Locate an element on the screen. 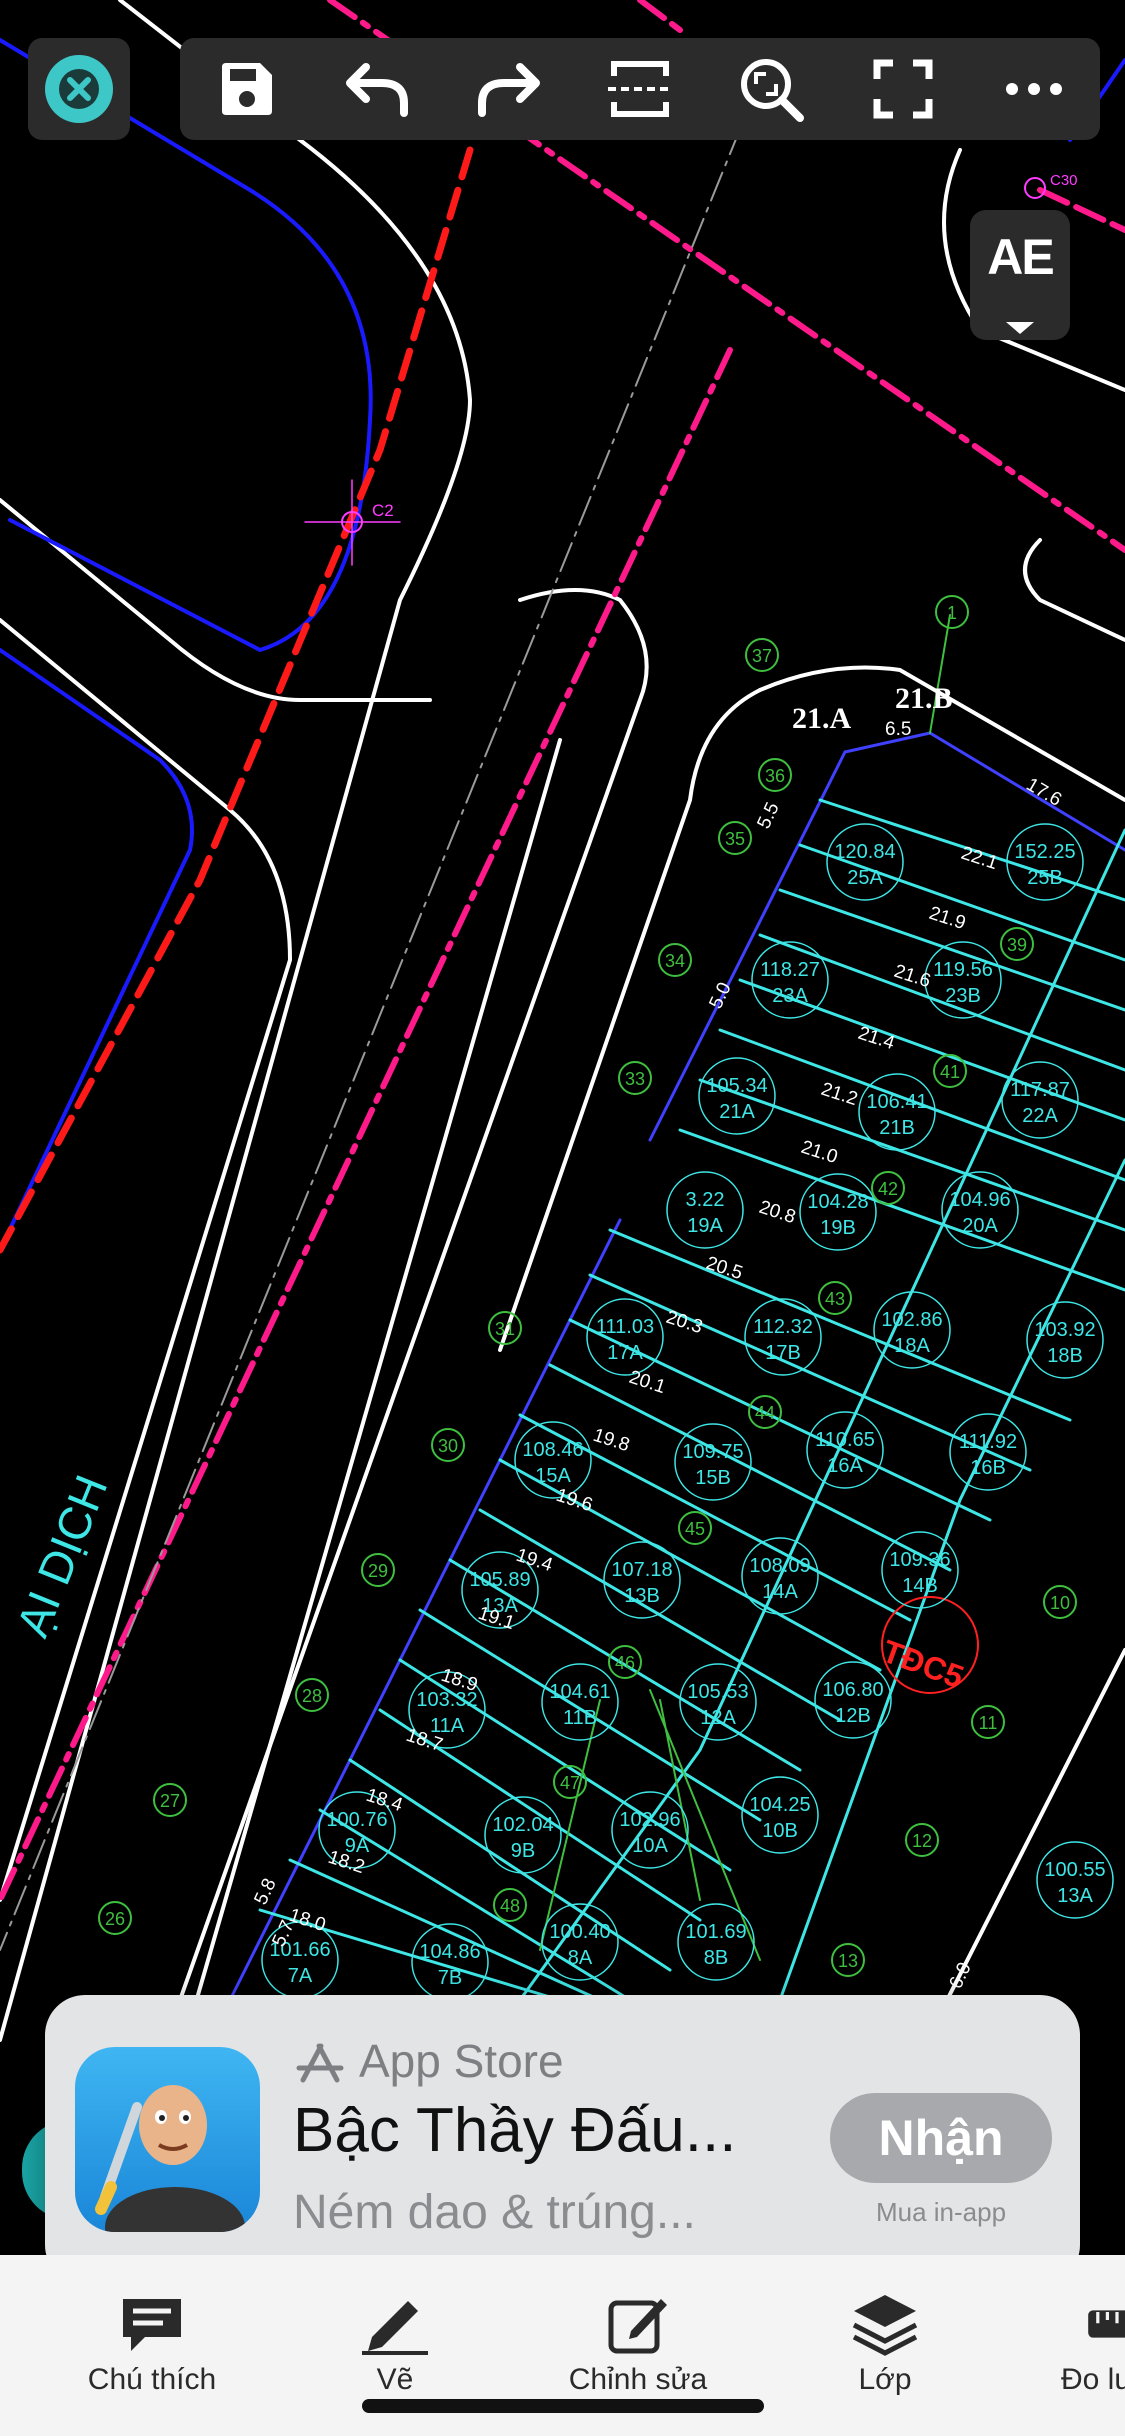  lot-label: 111.03 17A is located at coordinates (625, 1337).